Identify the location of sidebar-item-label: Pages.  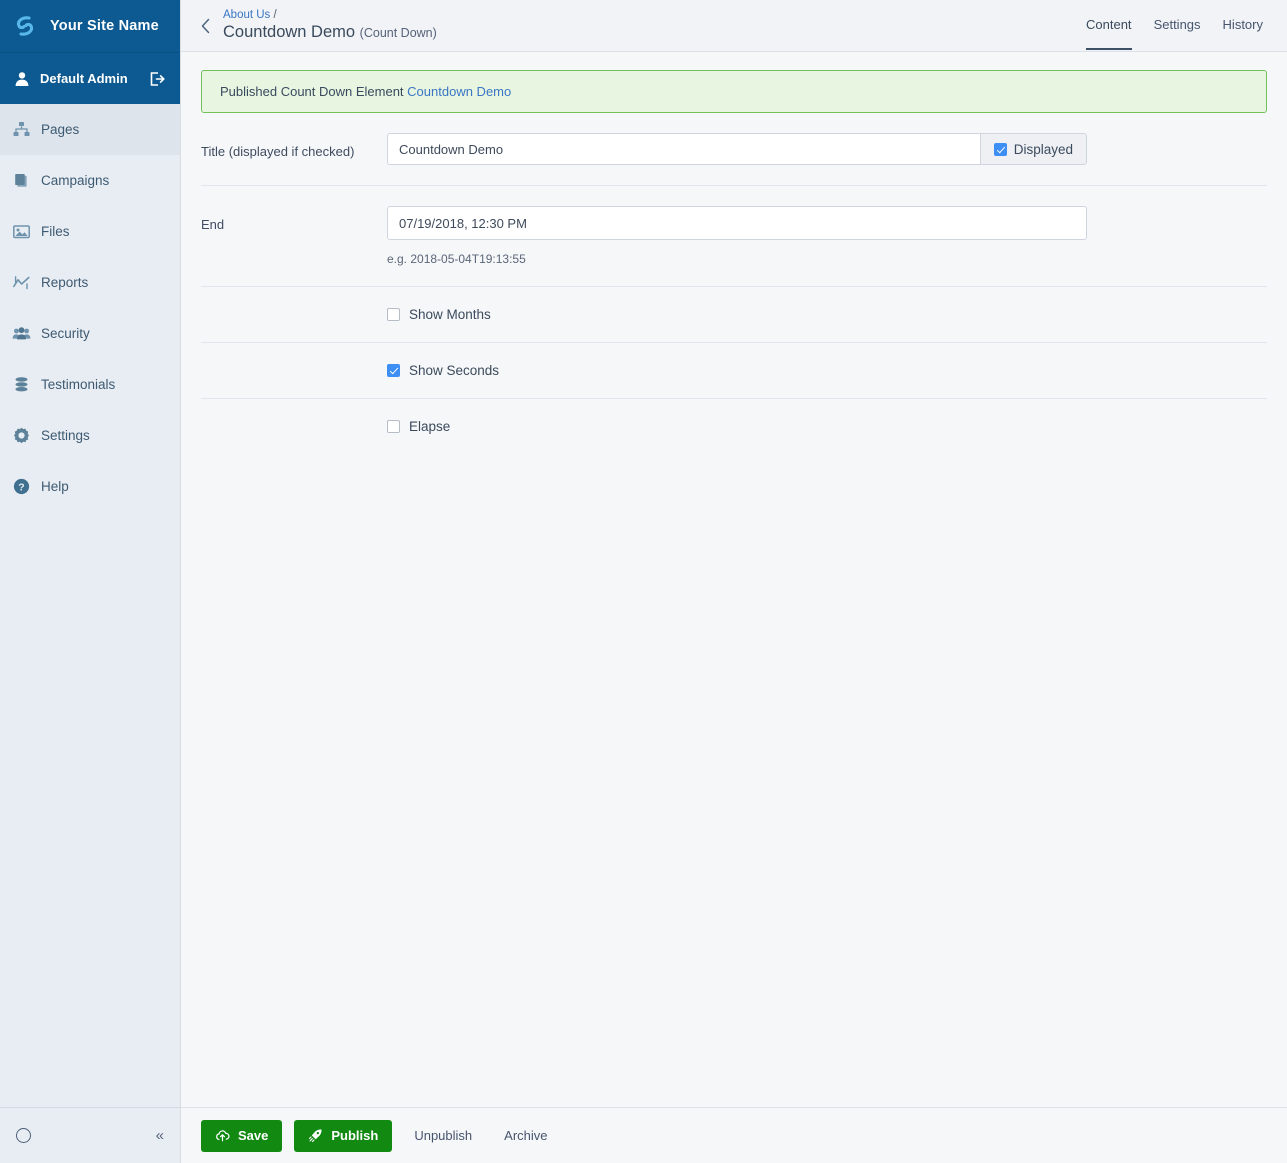
(60, 129).